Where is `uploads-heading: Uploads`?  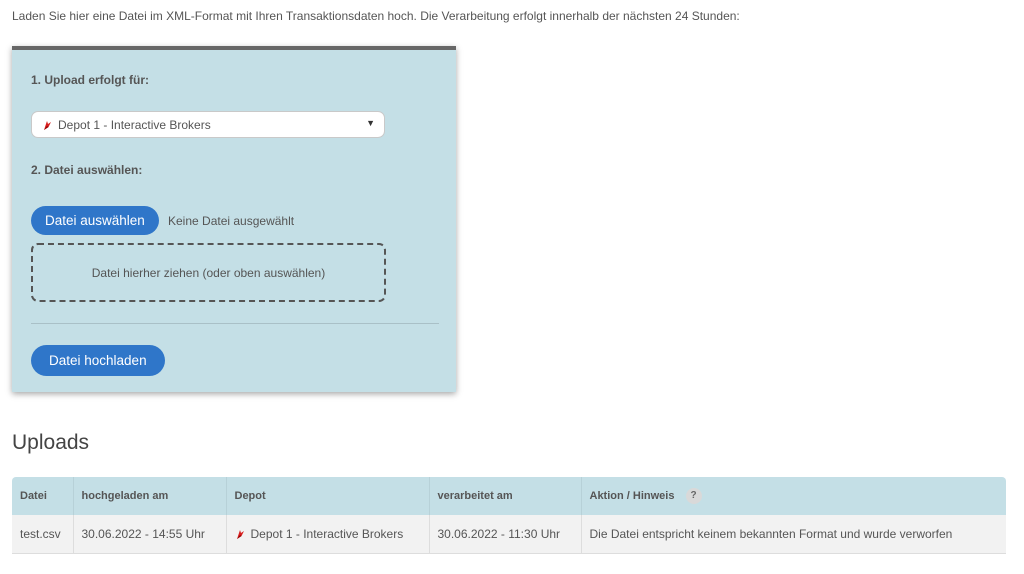 uploads-heading: Uploads is located at coordinates (51, 442).